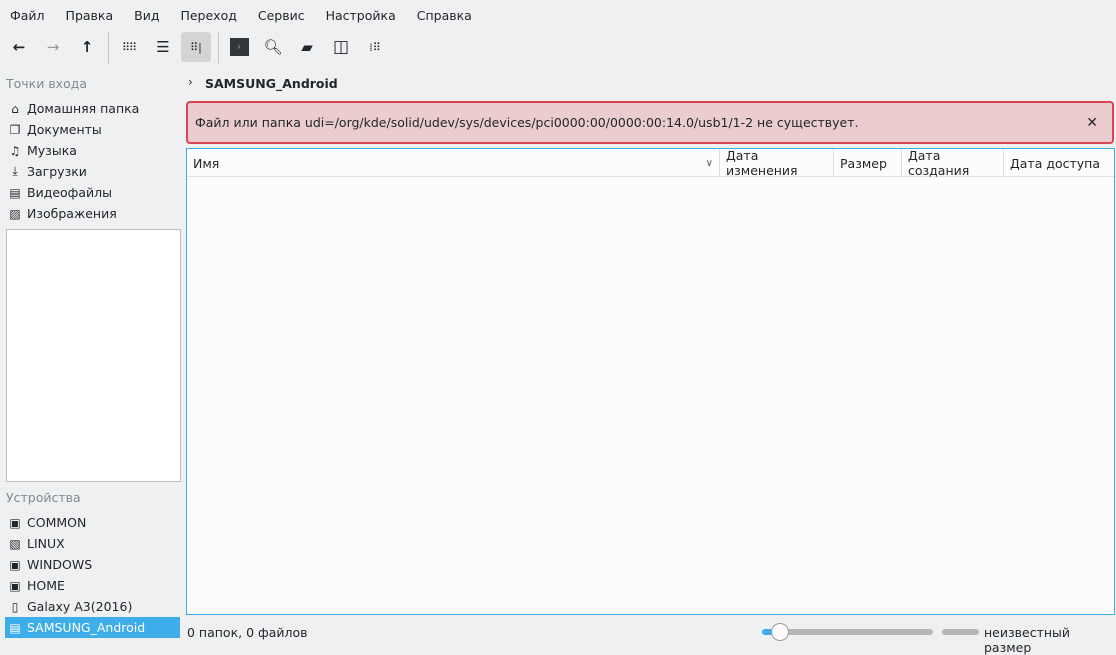  What do you see at coordinates (281, 15) in the screenshot?
I see `menu-tools: Сервис` at bounding box center [281, 15].